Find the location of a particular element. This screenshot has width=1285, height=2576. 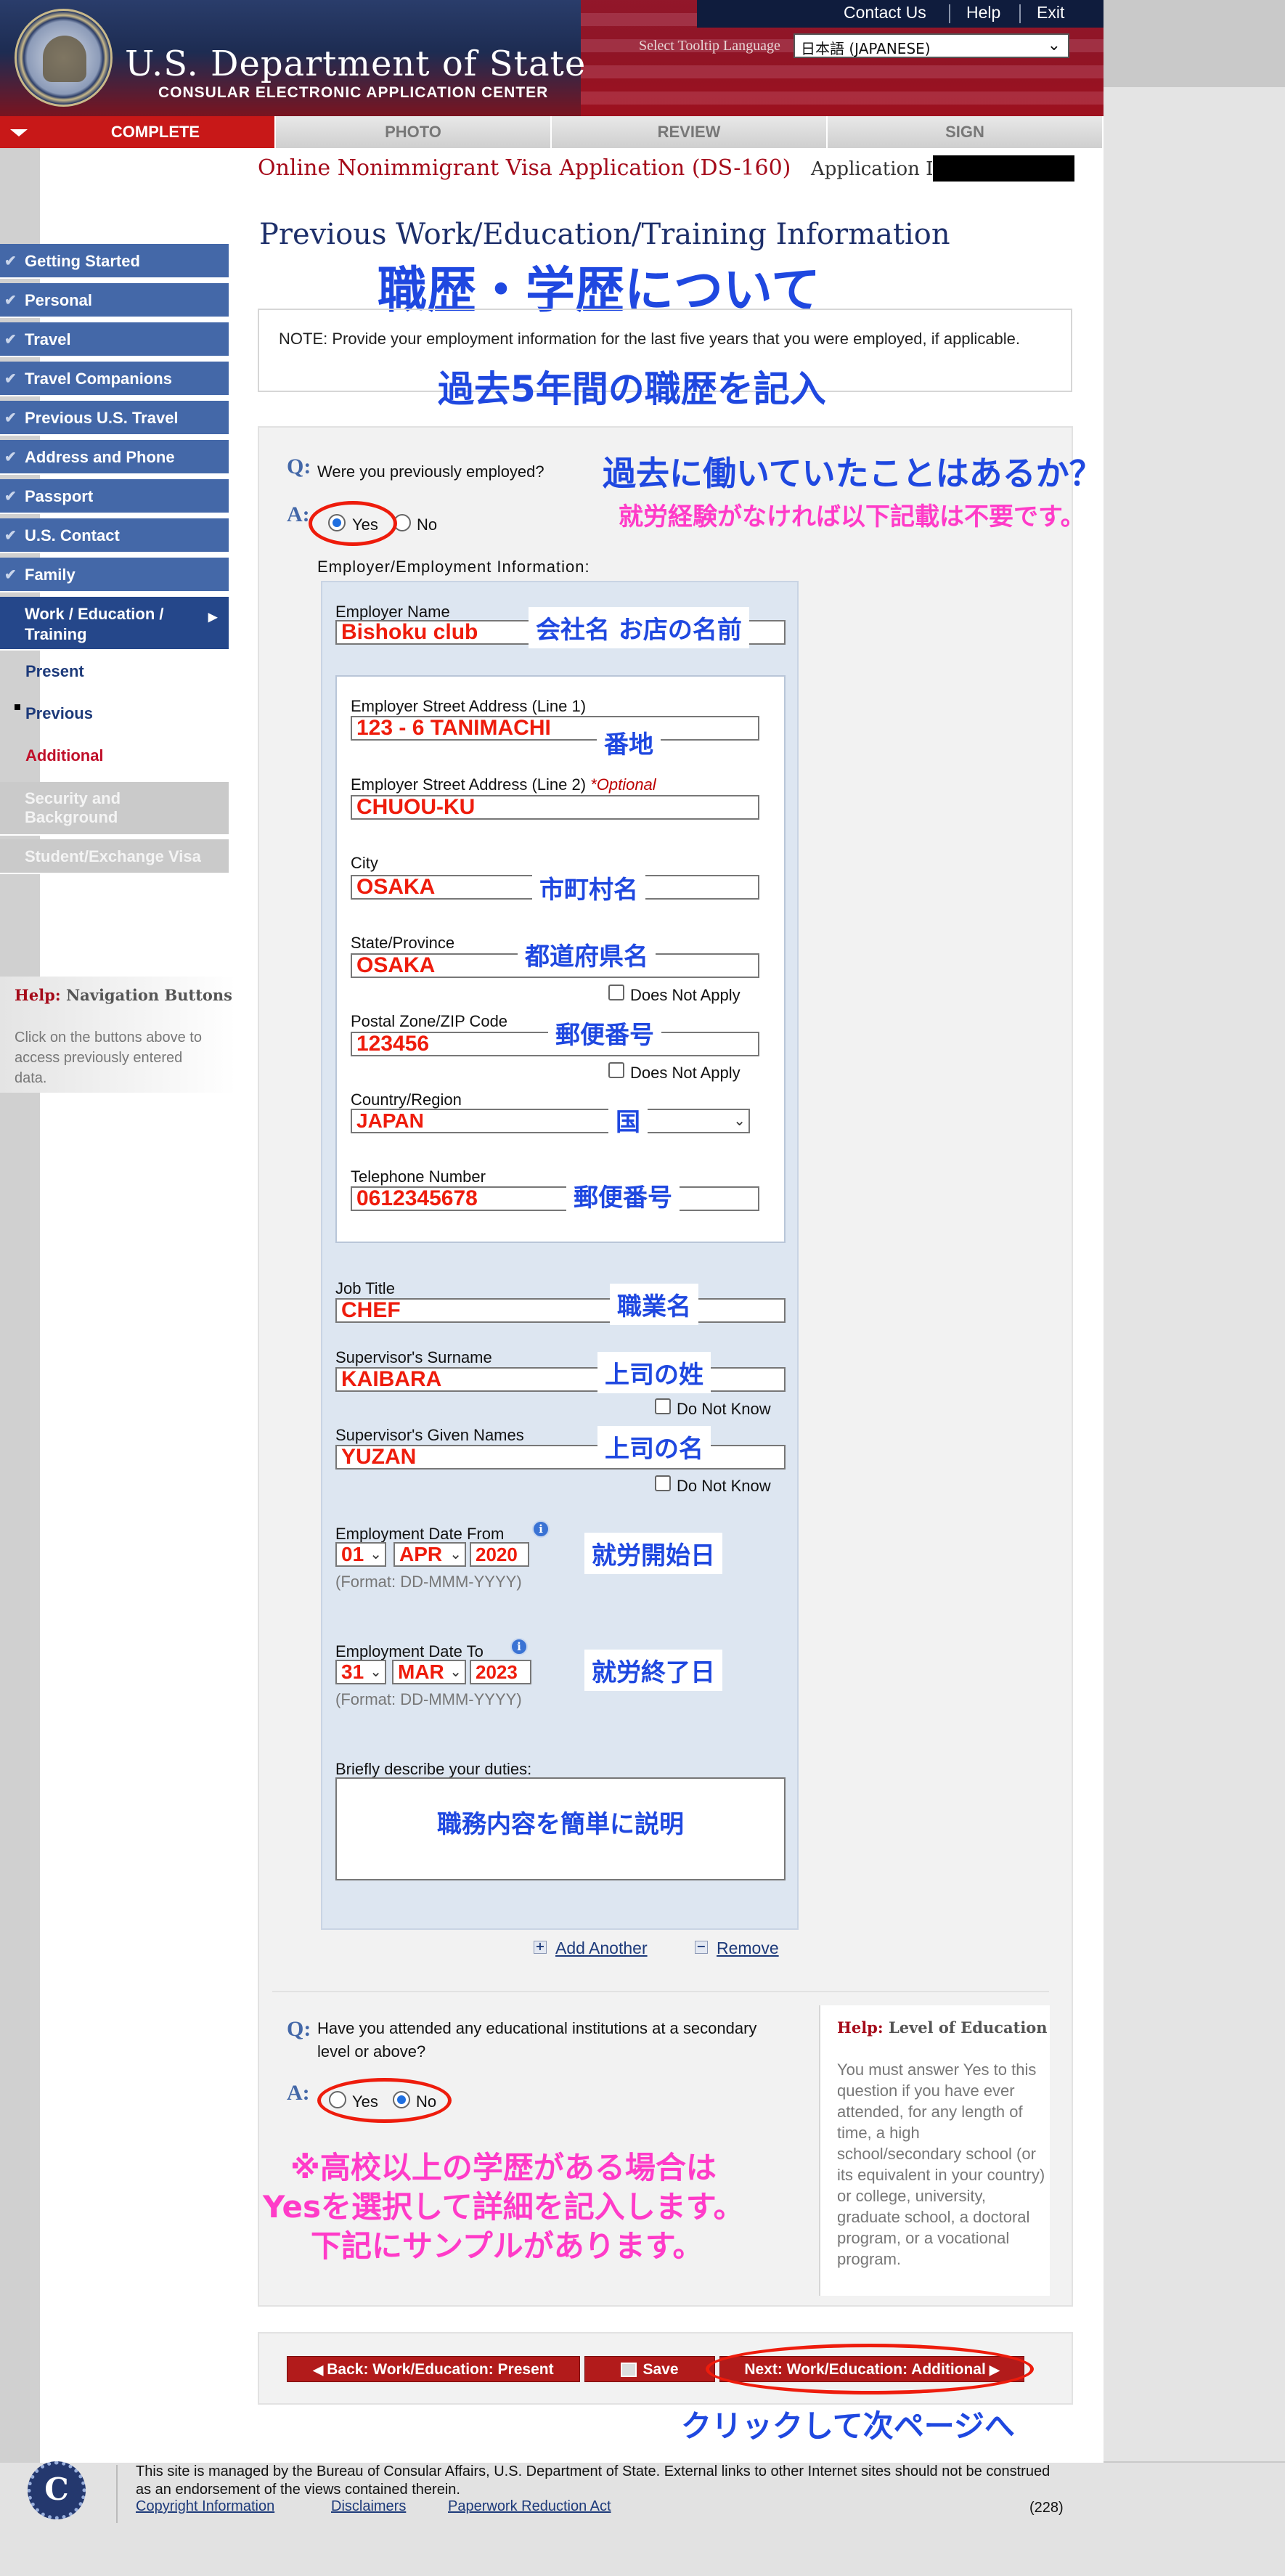

to-day-select: 31 ⌄ is located at coordinates (360, 1672).